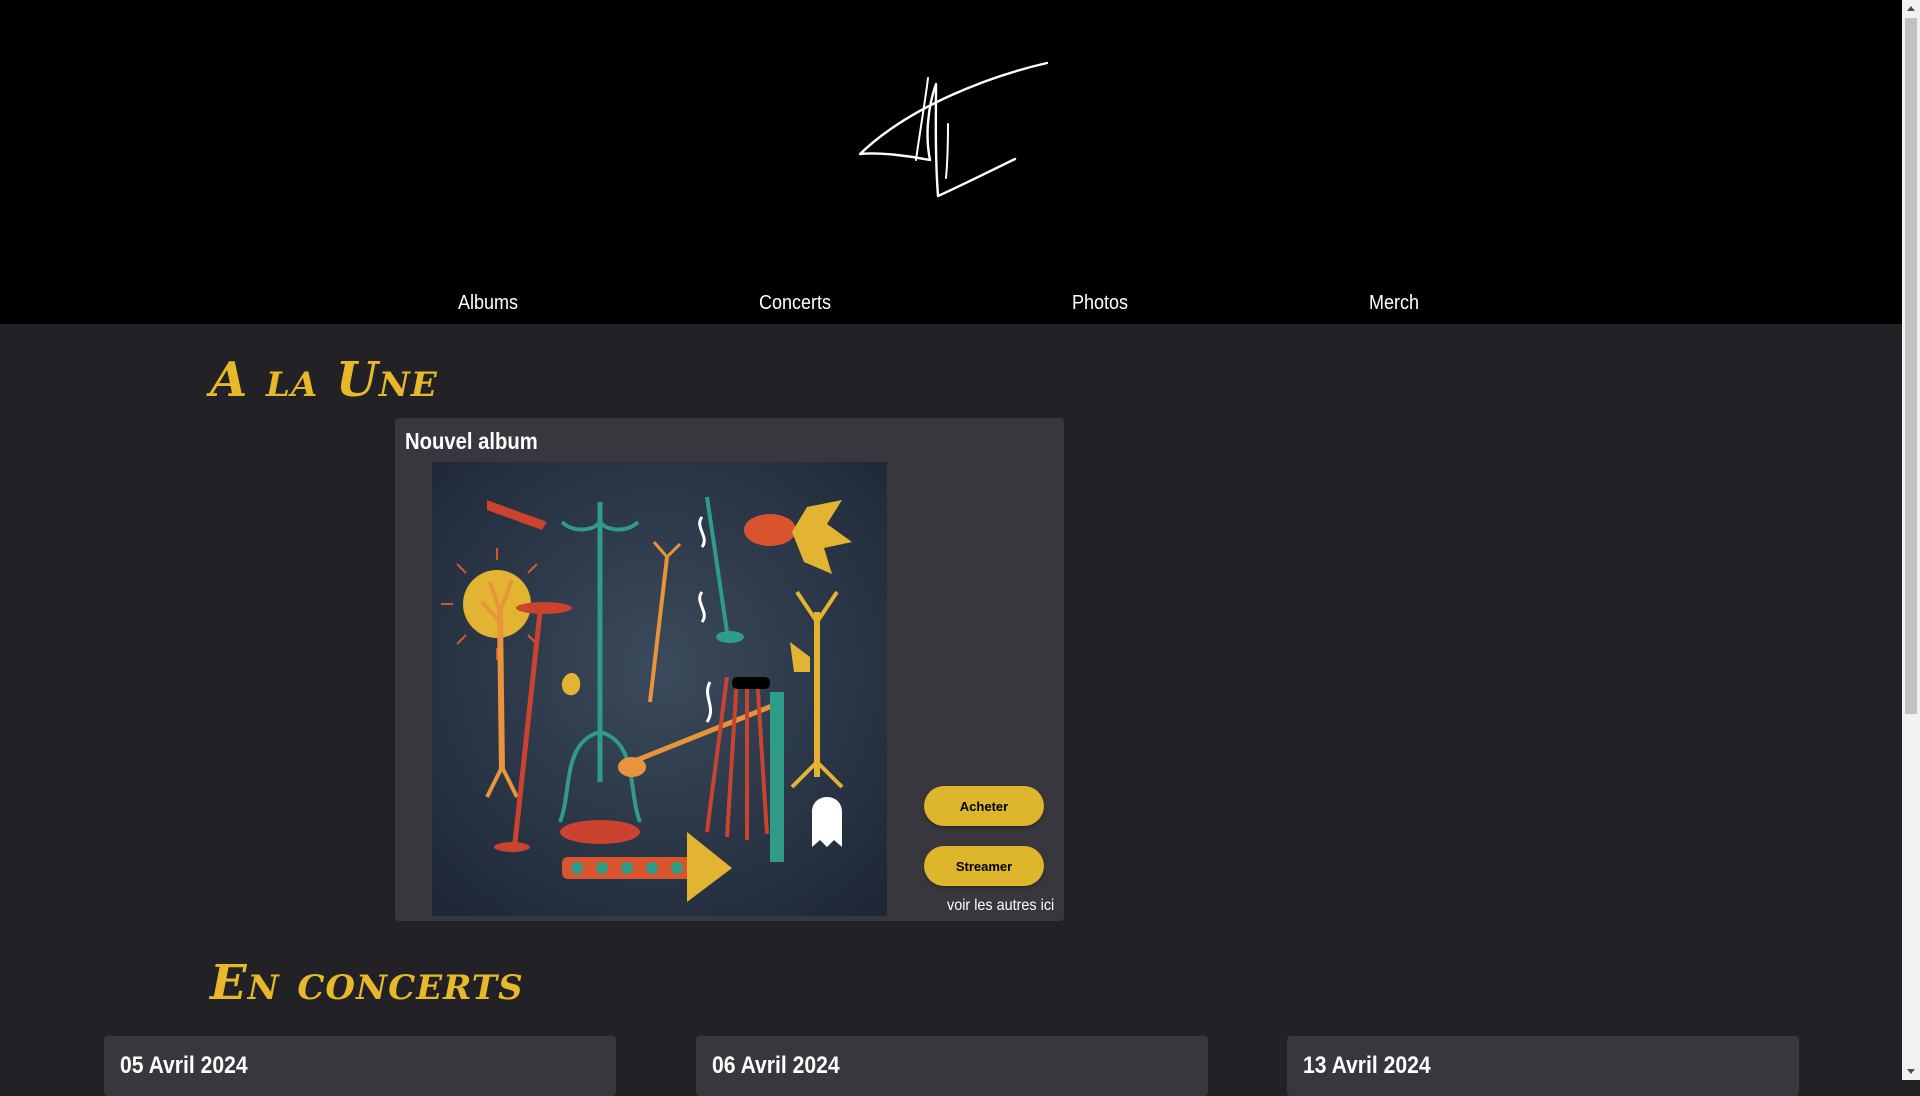  I want to click on vertical-scrollbar, so click(1911, 540).